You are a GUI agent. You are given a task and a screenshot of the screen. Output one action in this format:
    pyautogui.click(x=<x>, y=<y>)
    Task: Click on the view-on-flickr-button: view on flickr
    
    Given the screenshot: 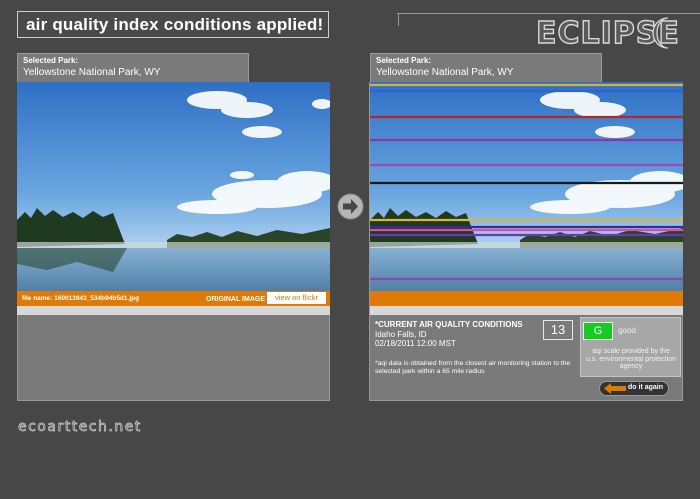 What is the action you would take?
    pyautogui.click(x=296, y=298)
    